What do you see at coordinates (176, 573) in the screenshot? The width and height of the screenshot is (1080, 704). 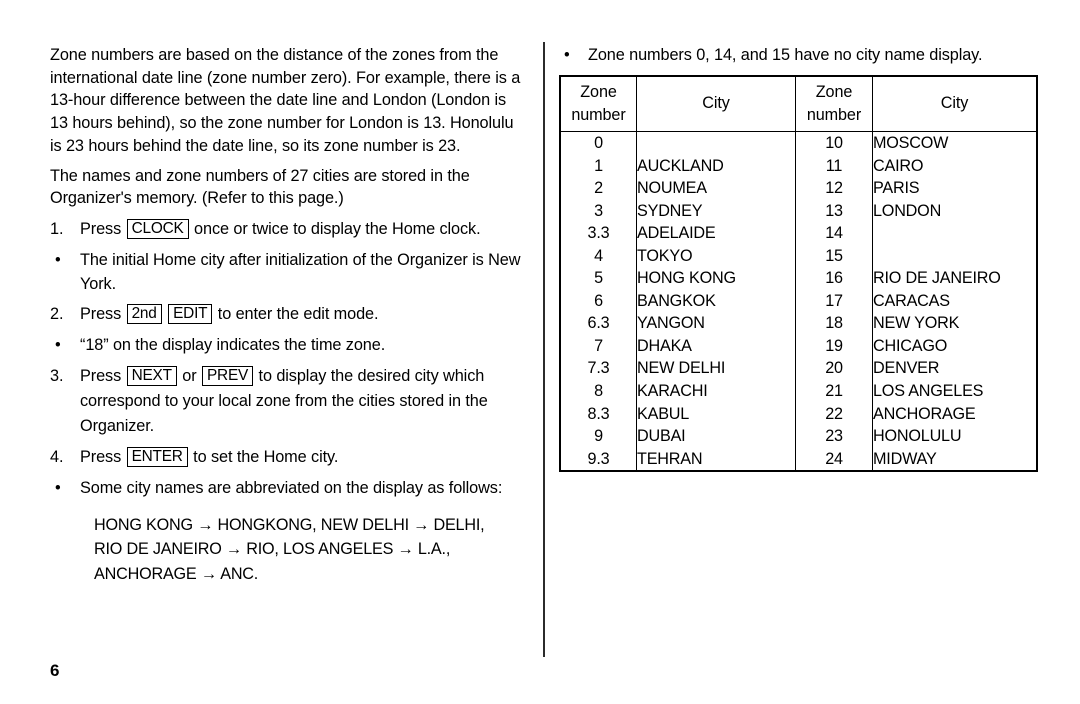 I see `abbreviation-line-3: ANCHORAGE → ANC.` at bounding box center [176, 573].